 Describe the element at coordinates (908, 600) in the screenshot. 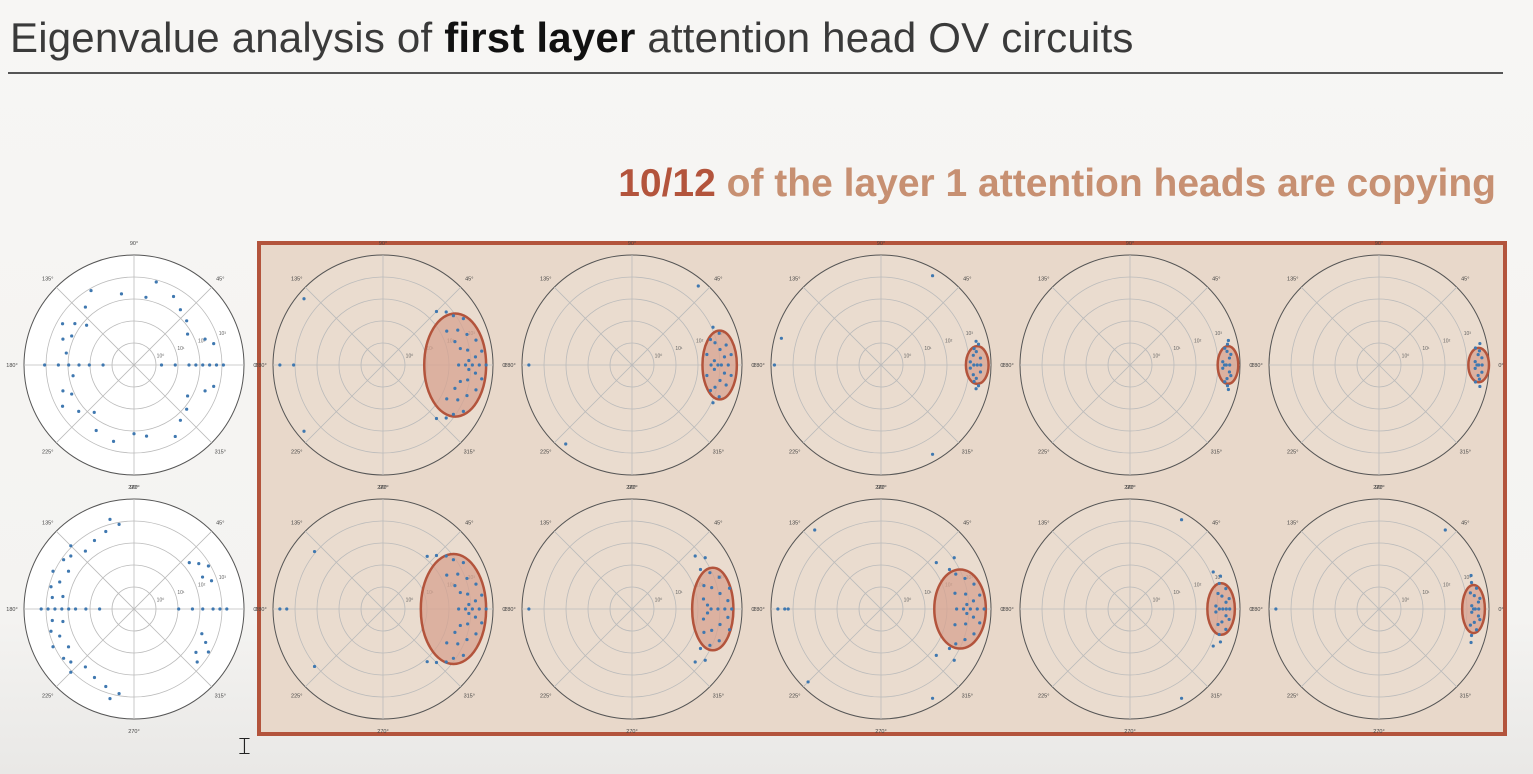

I see `radial-tick-label: 10⁰` at that location.